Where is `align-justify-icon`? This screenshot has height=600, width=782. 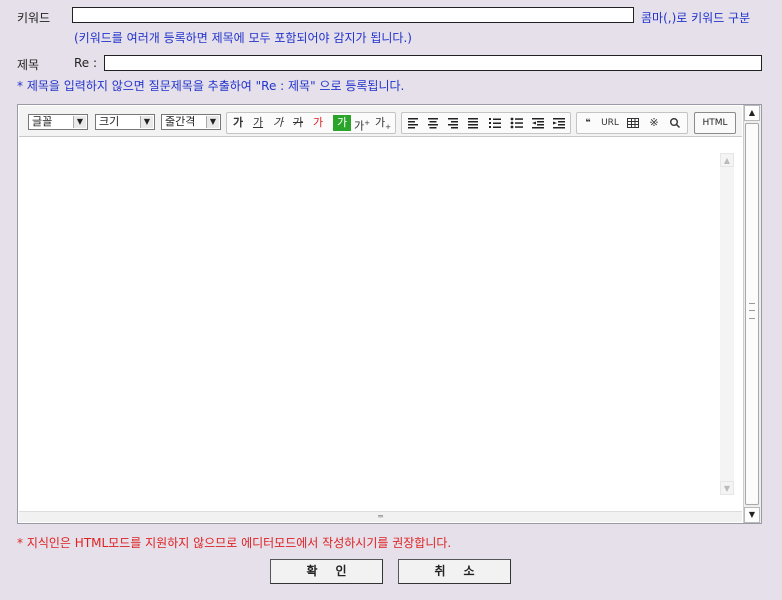 align-justify-icon is located at coordinates (473, 123).